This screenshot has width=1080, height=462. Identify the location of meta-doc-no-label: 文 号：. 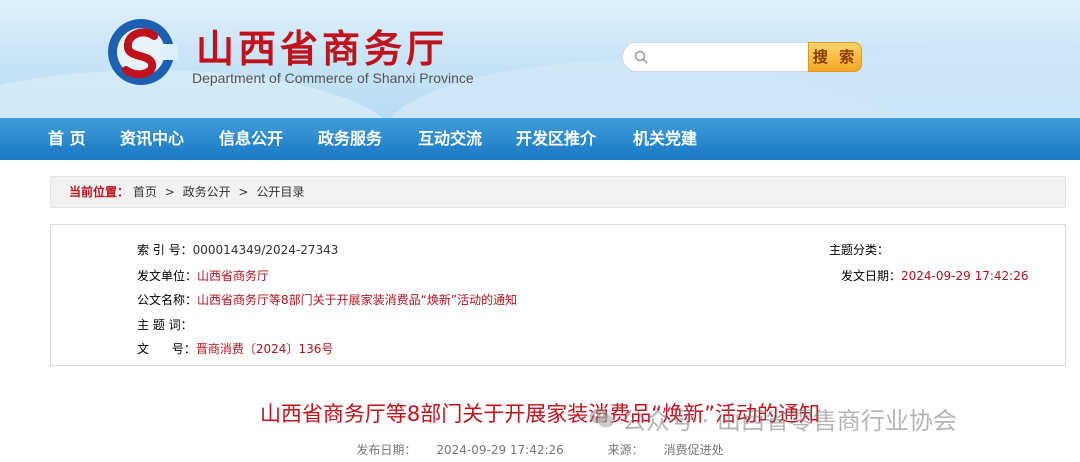
(166, 349).